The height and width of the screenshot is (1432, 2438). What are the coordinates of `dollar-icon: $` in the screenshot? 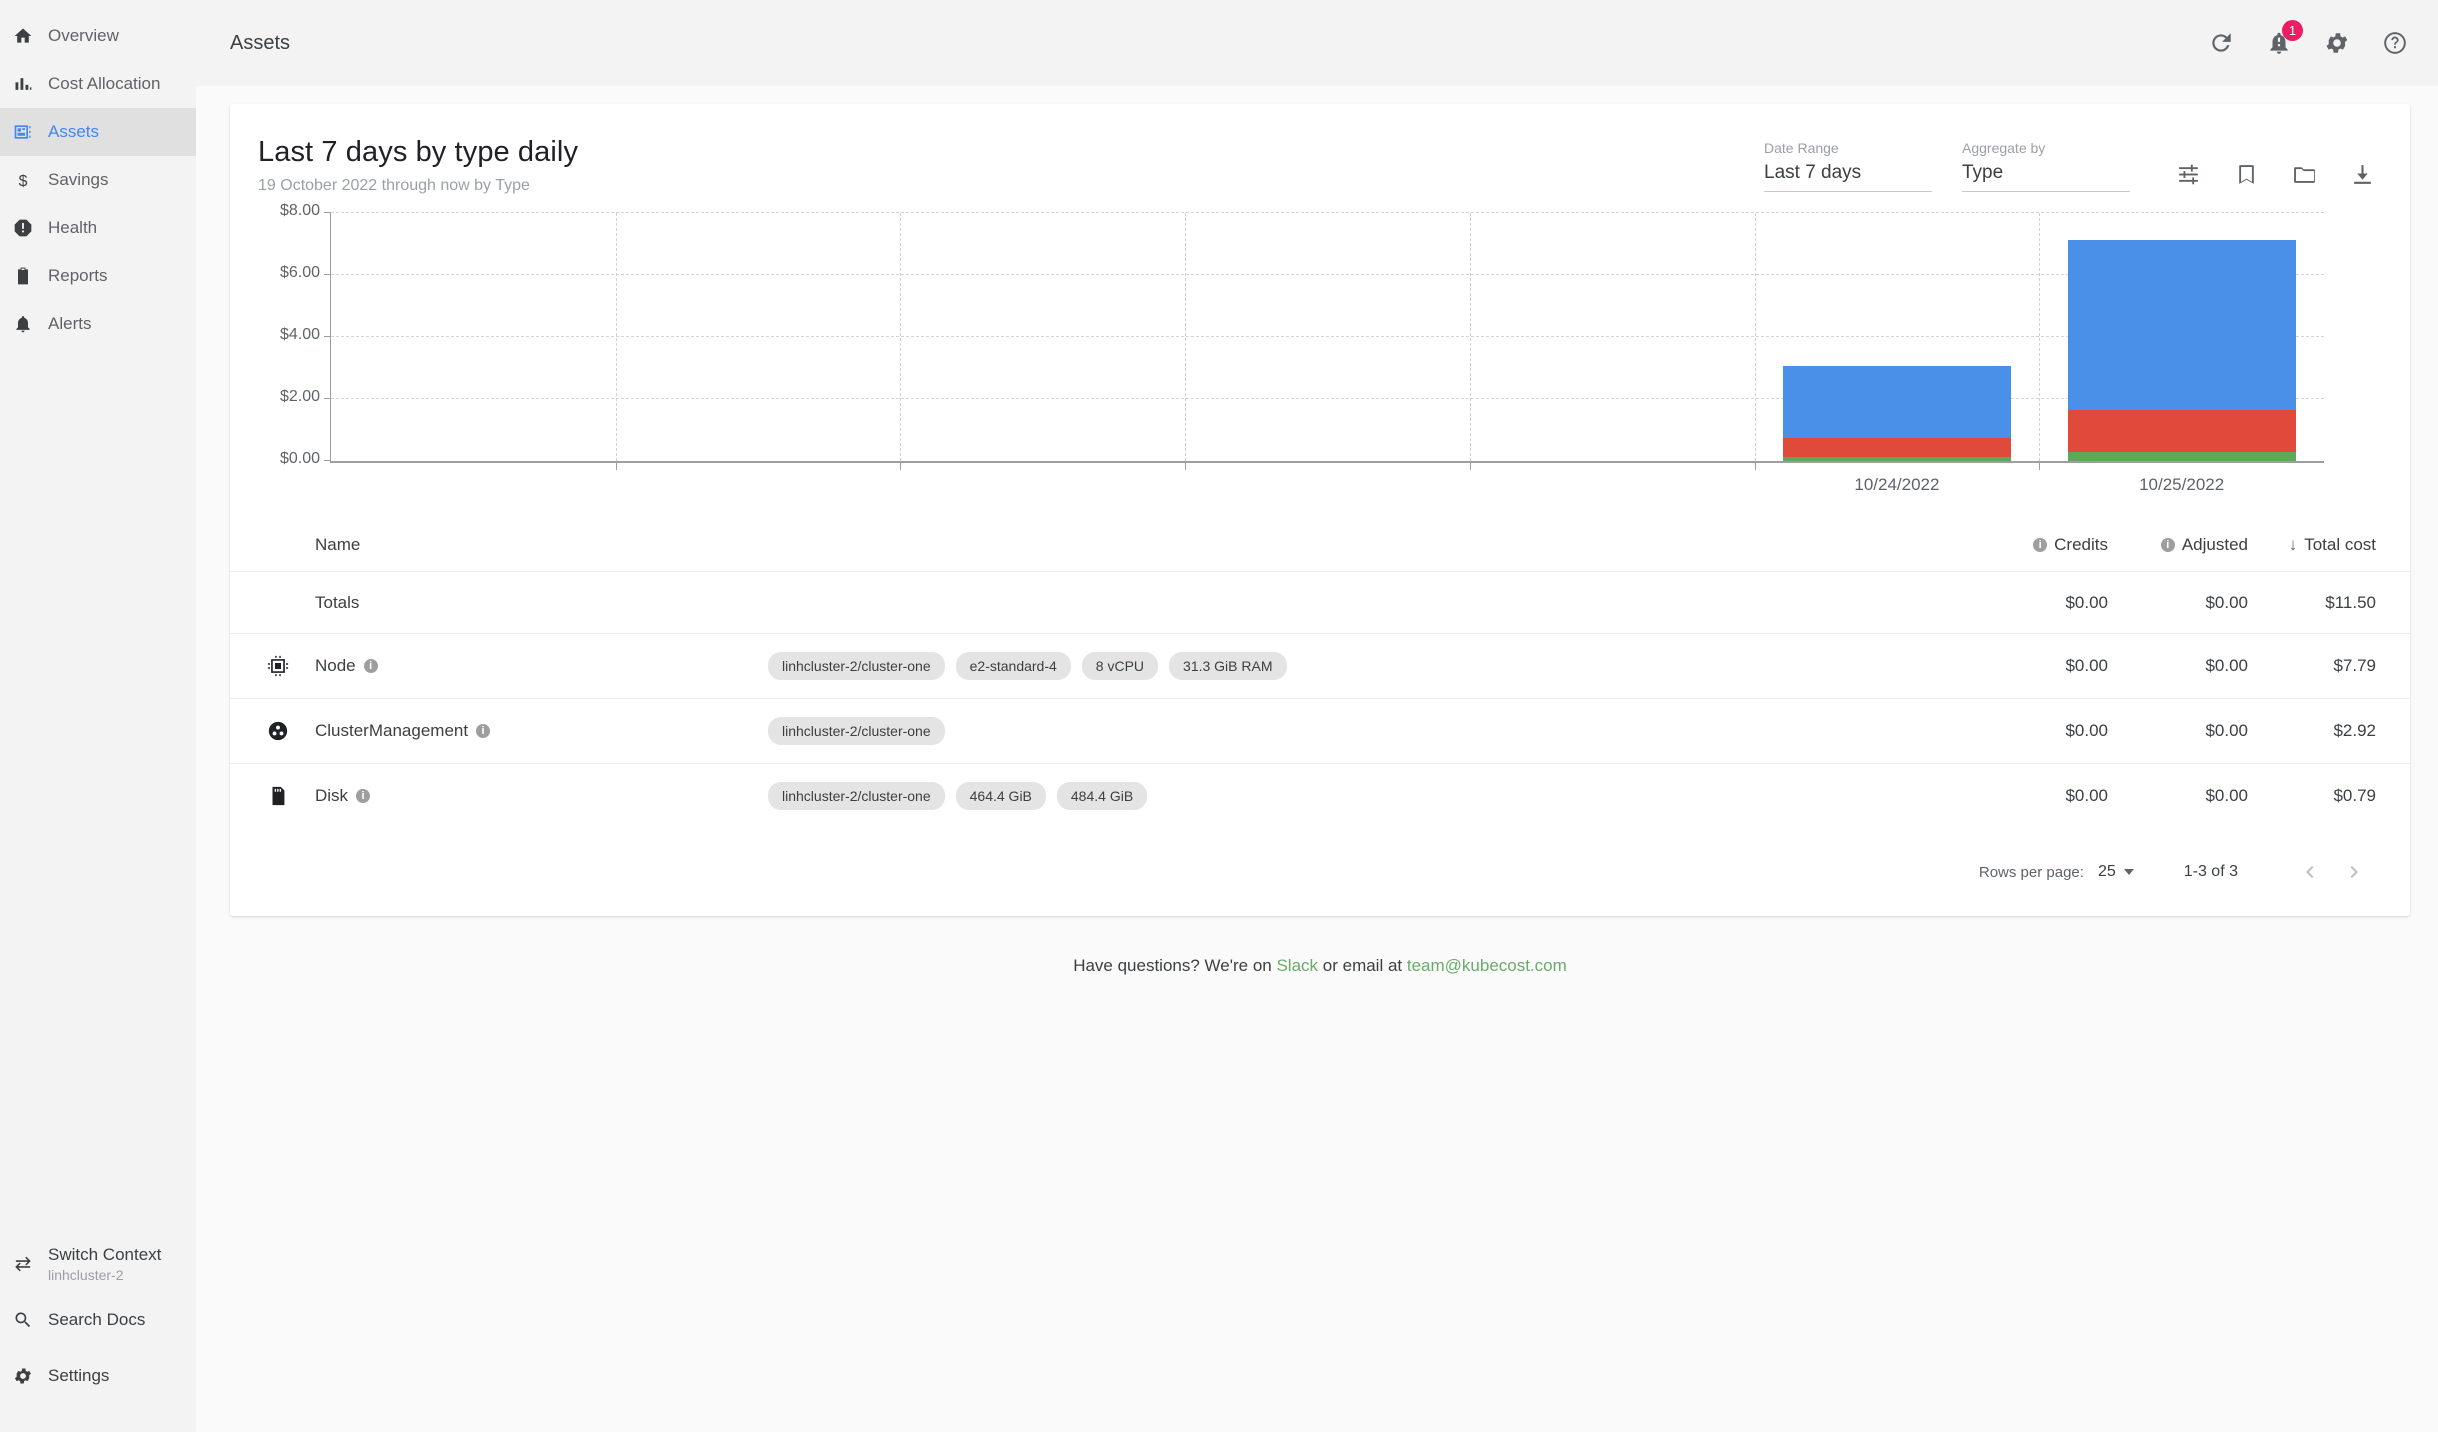 It's located at (23, 180).